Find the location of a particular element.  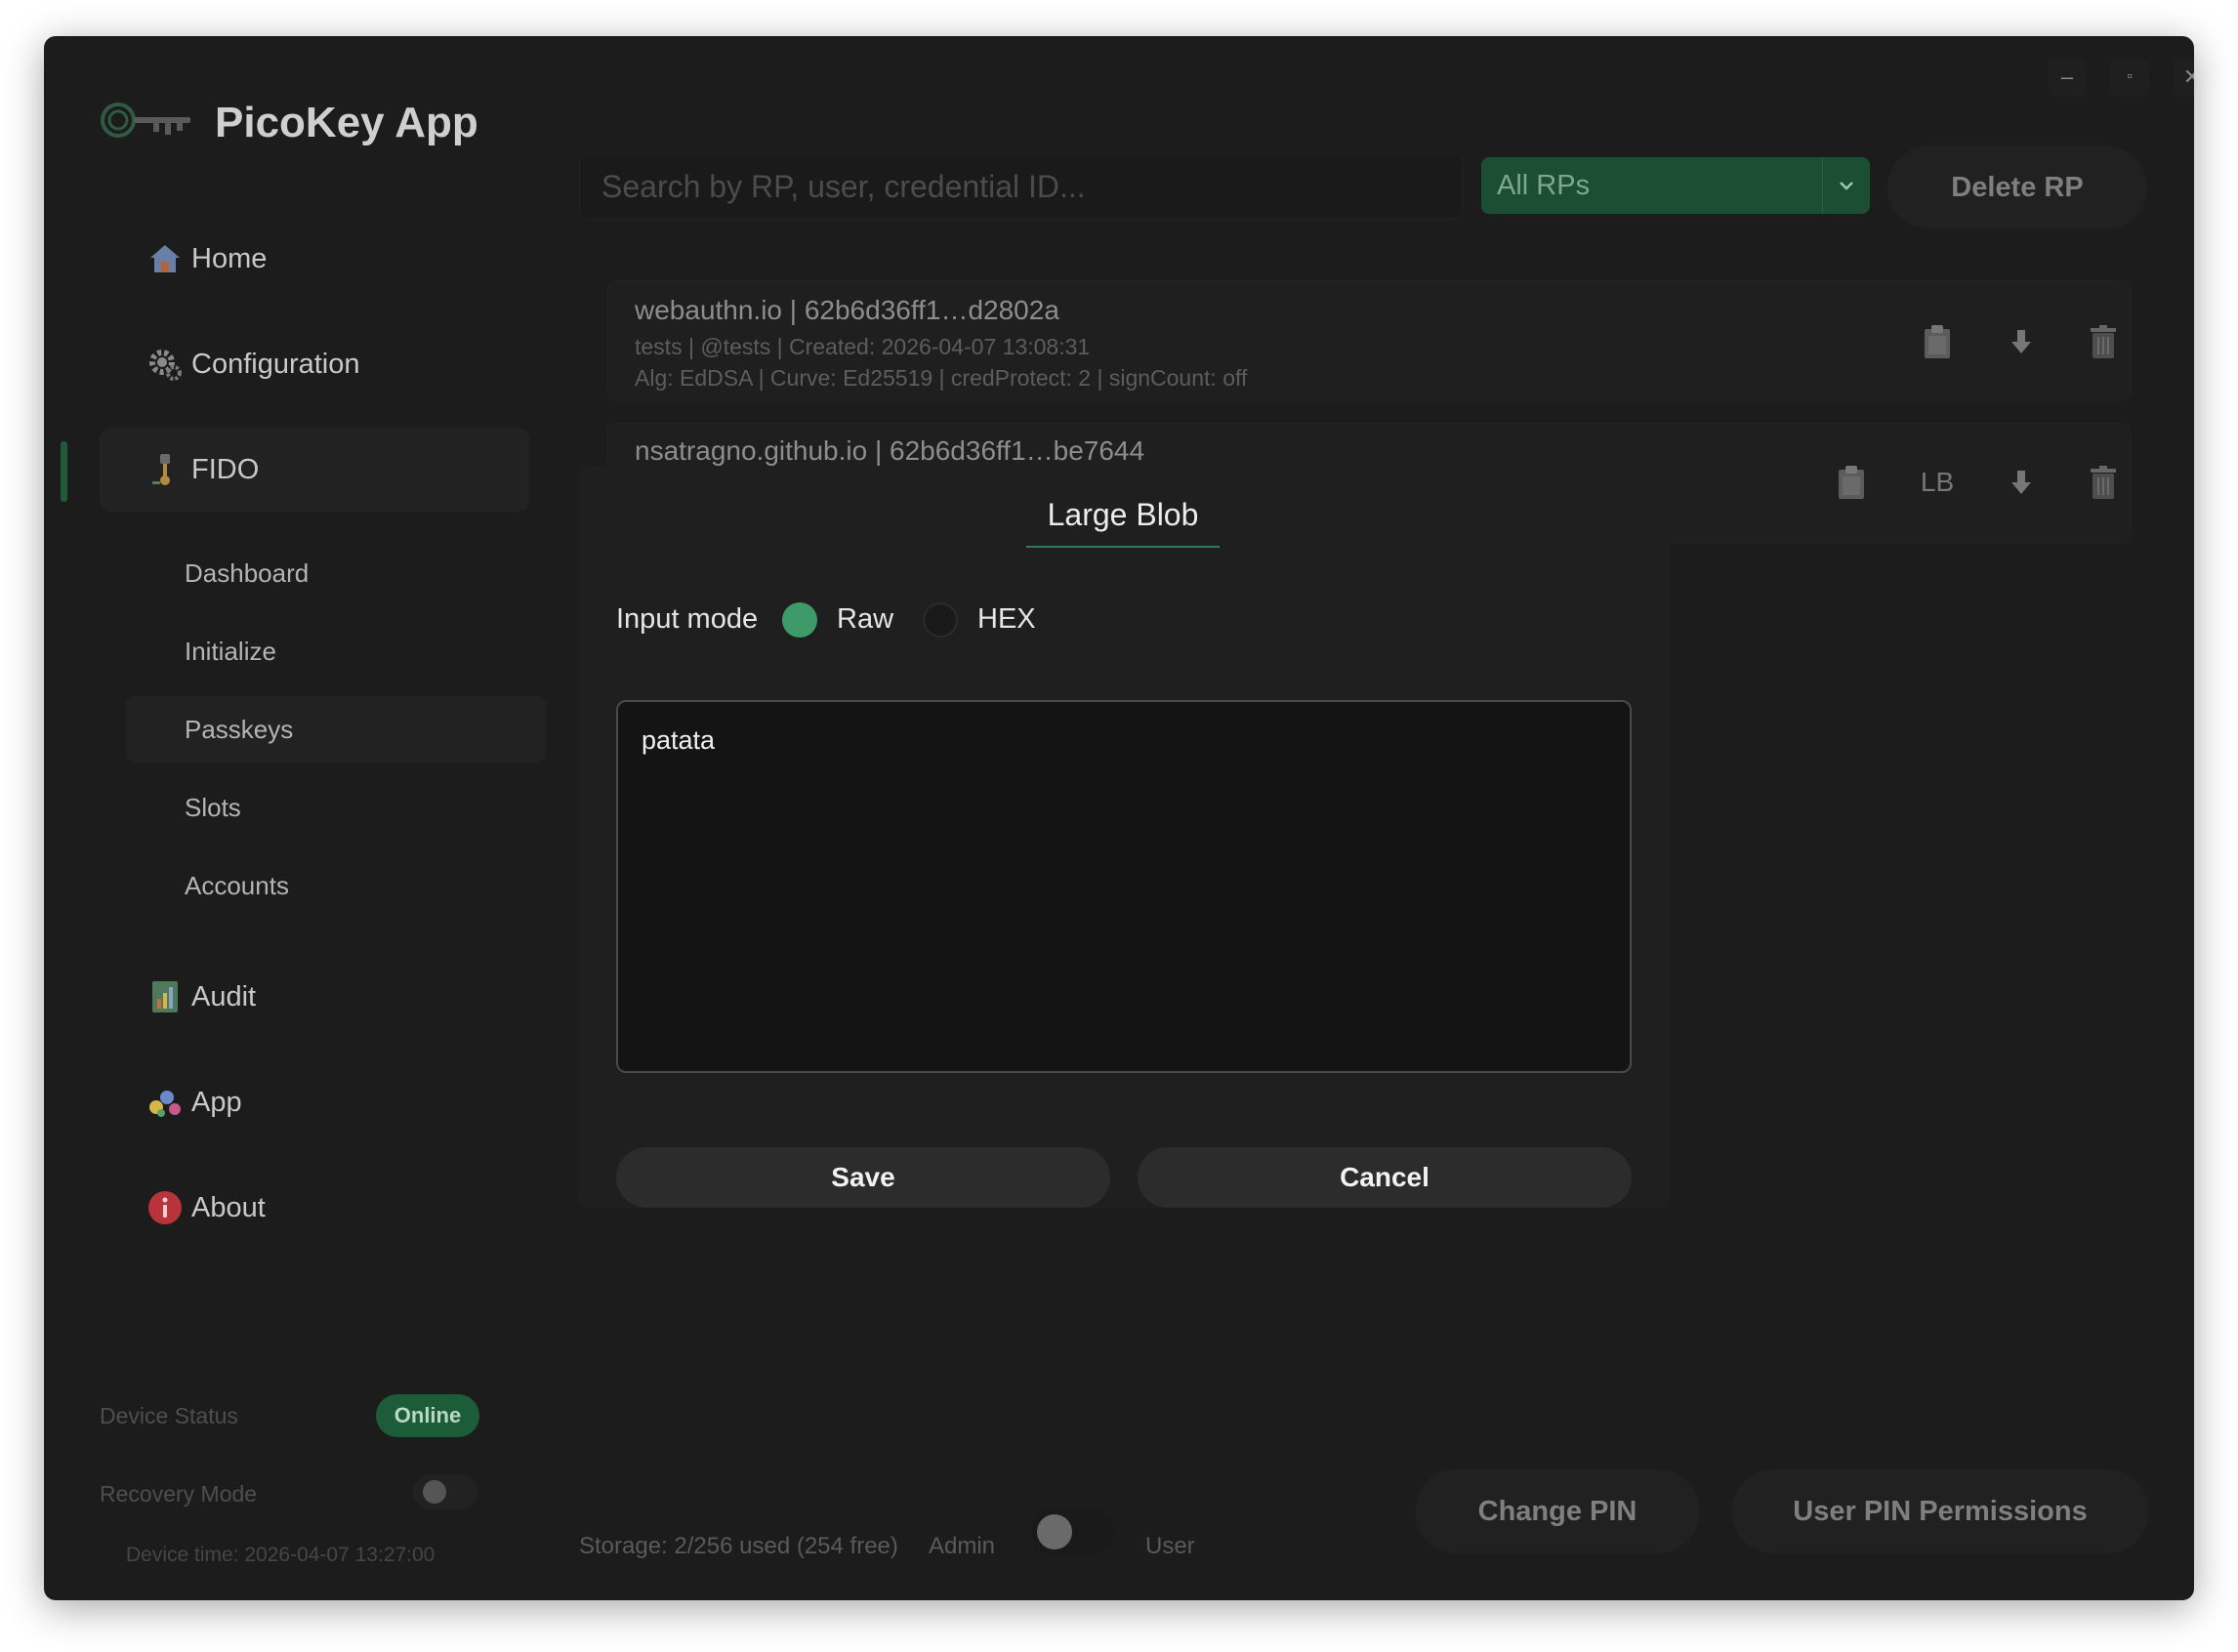

device-status-label: Device Status is located at coordinates (169, 1415).